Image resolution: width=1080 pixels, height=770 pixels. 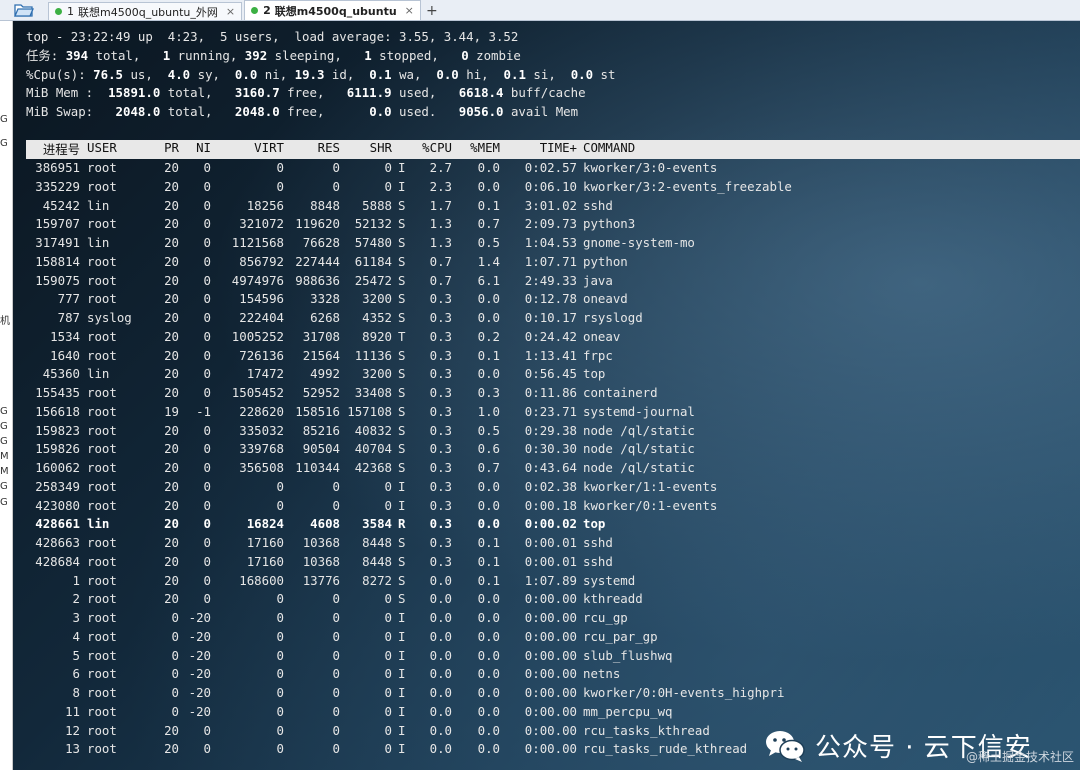 What do you see at coordinates (57, 411) in the screenshot?
I see `cell-pid: 156618` at bounding box center [57, 411].